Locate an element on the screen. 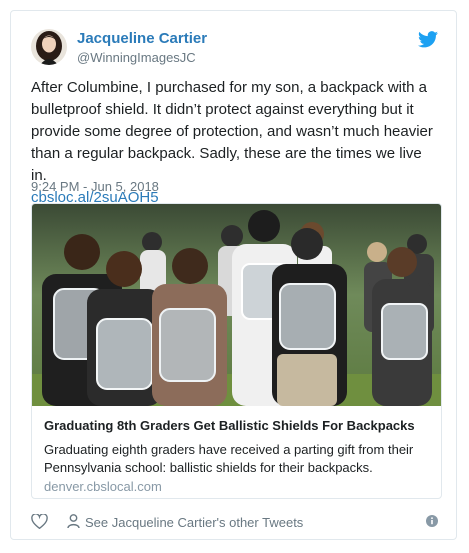 This screenshot has height=553, width=469. tweet-timestamp: 9:24 PM - Jun 5, 2018 is located at coordinates (95, 186).